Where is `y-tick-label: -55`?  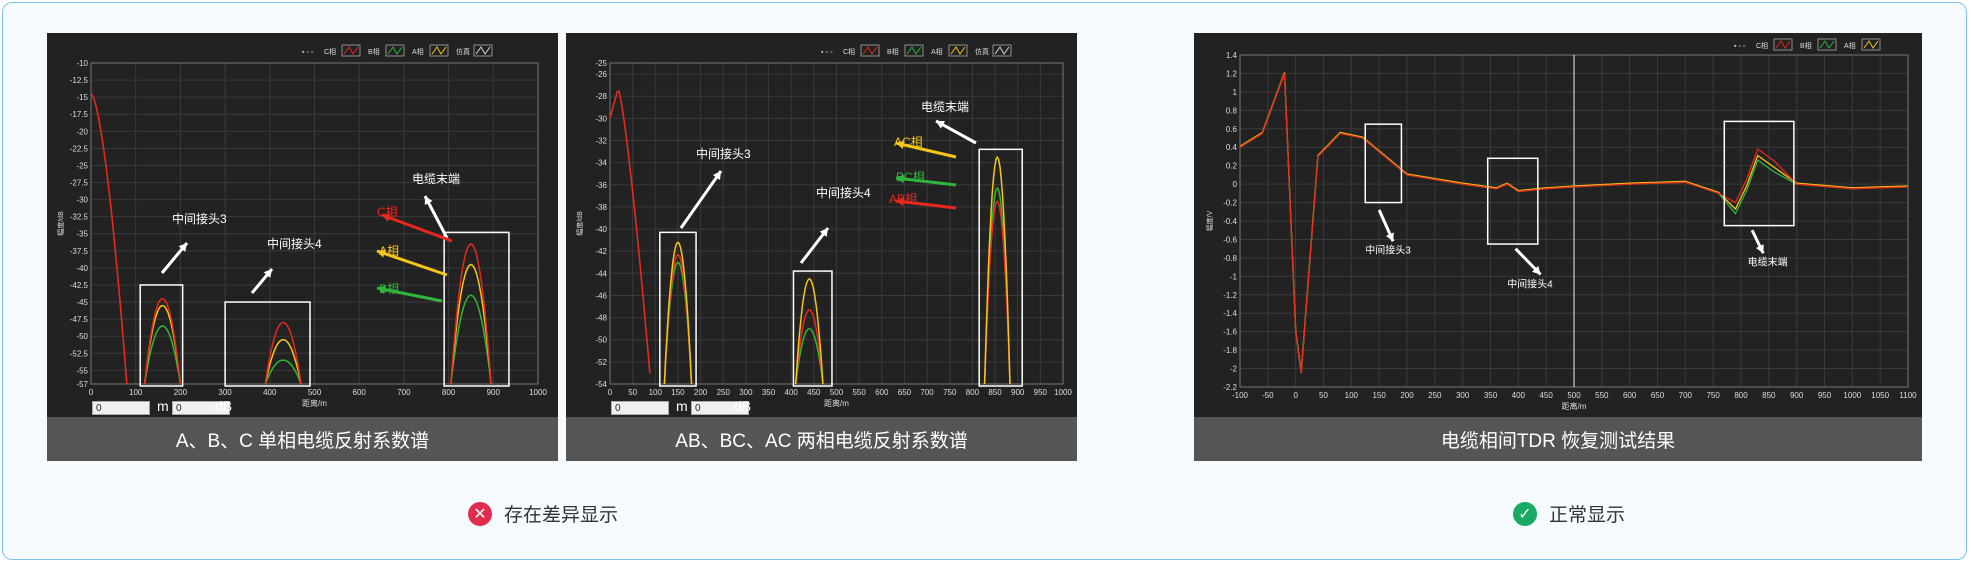
y-tick-label: -55 is located at coordinates (82, 370).